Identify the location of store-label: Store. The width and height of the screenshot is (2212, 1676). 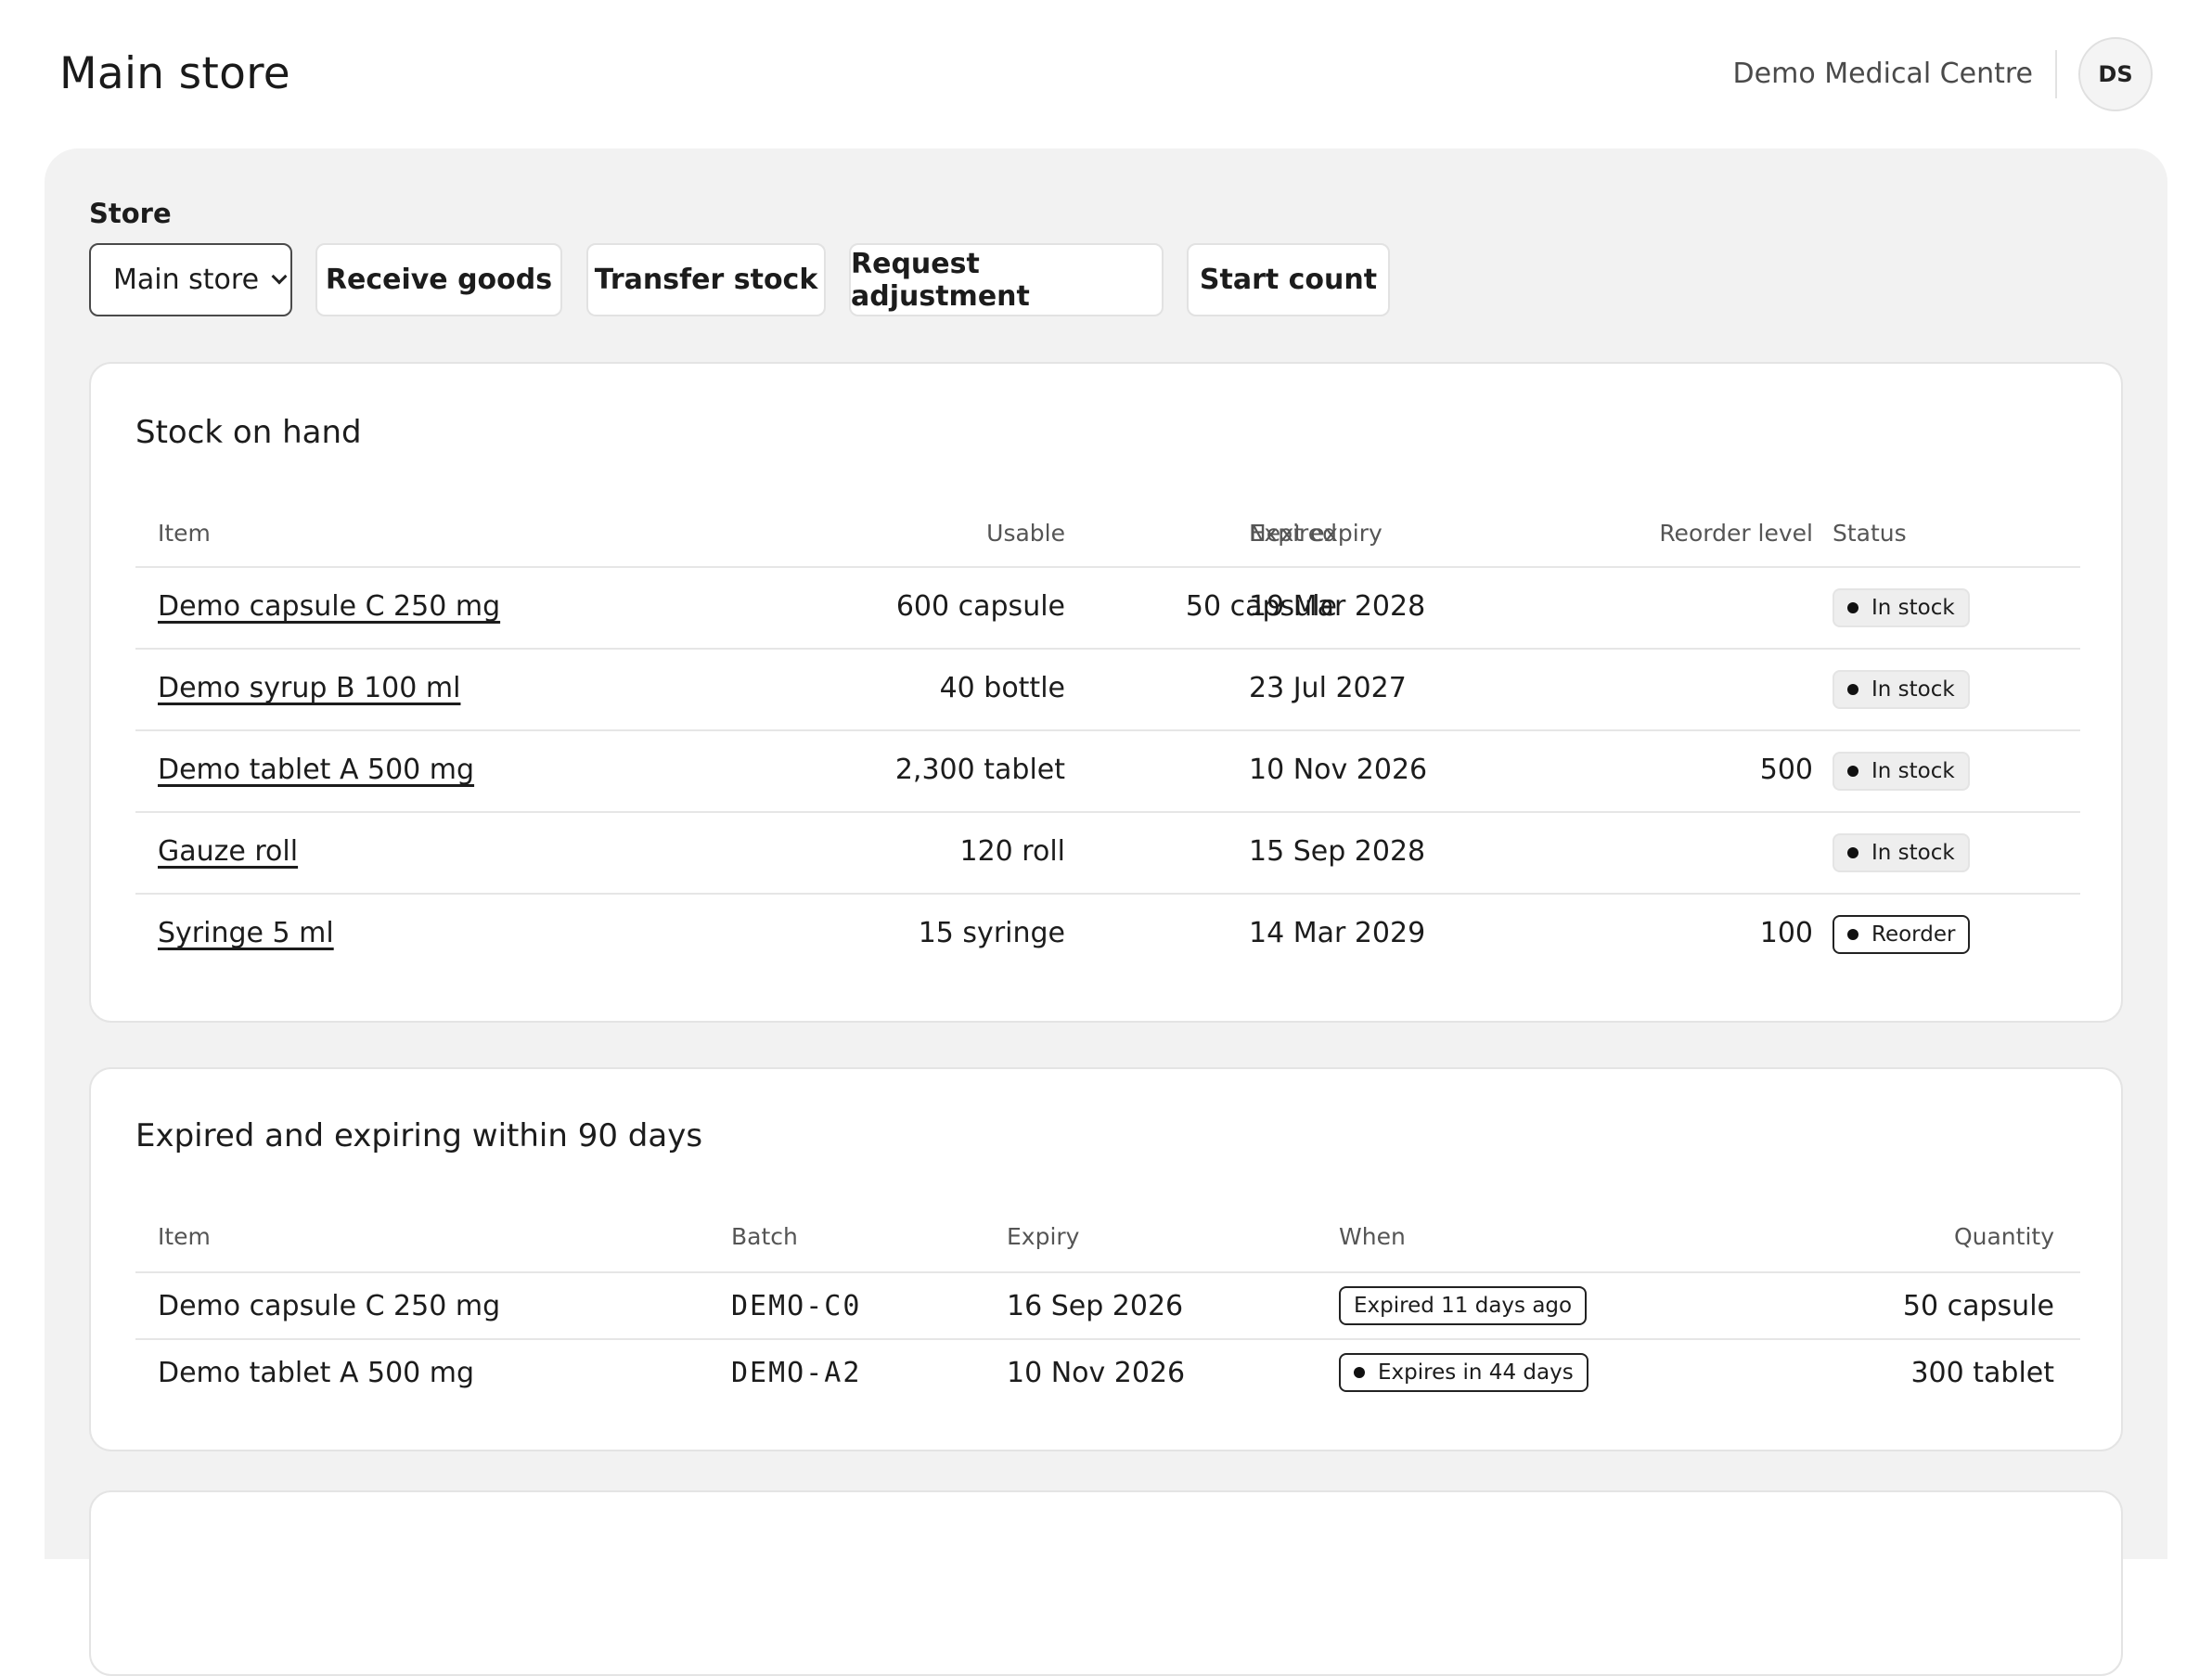
(130, 213).